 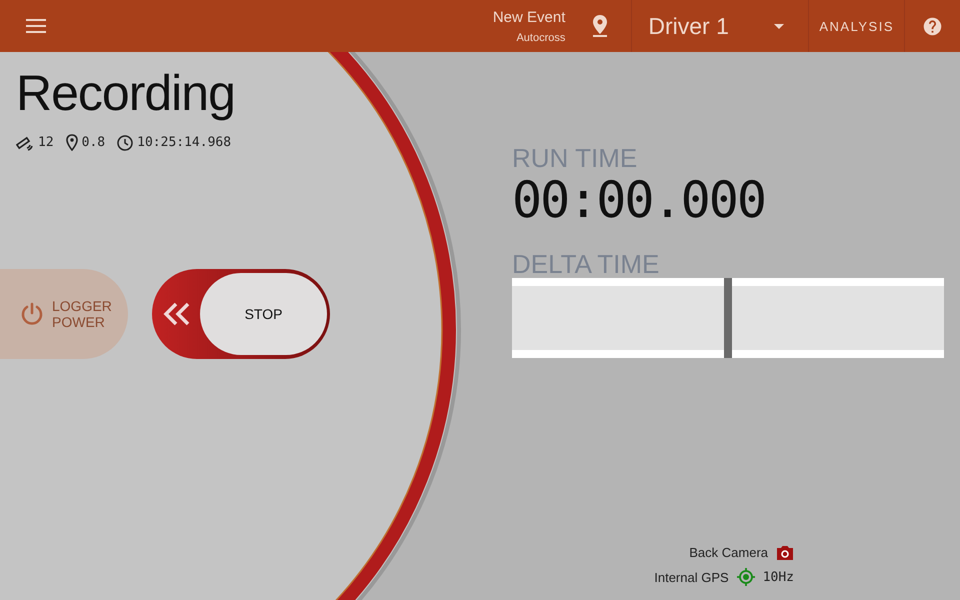 I want to click on power-icon, so click(x=32, y=314).